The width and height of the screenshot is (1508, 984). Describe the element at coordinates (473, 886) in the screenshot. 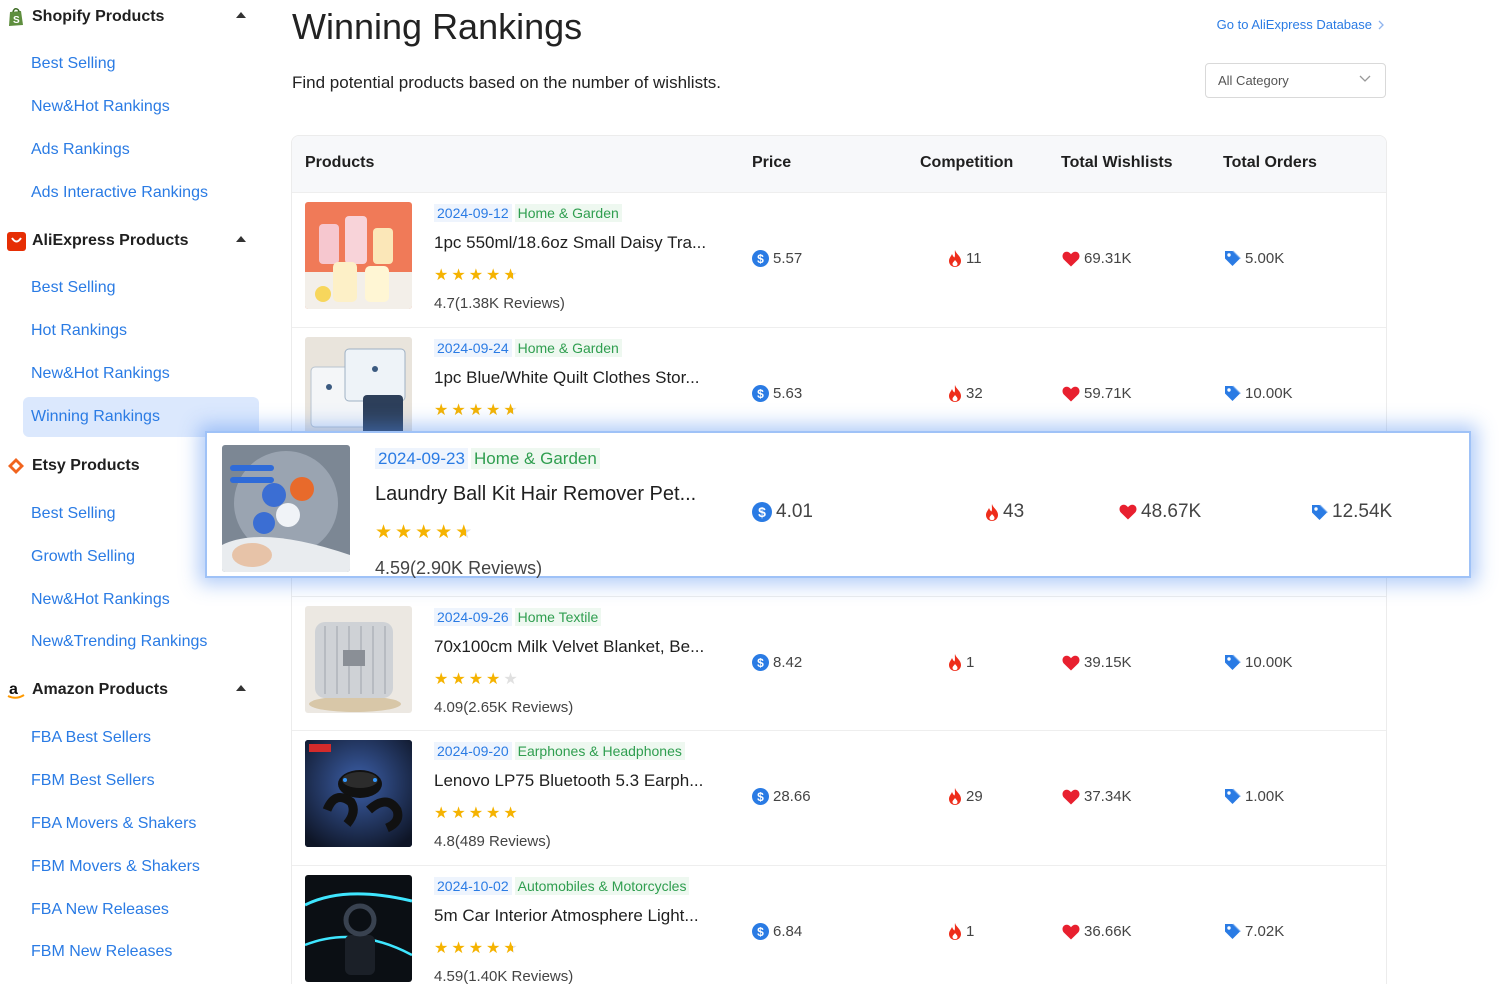

I see `listing-date: 2024-10-02` at that location.